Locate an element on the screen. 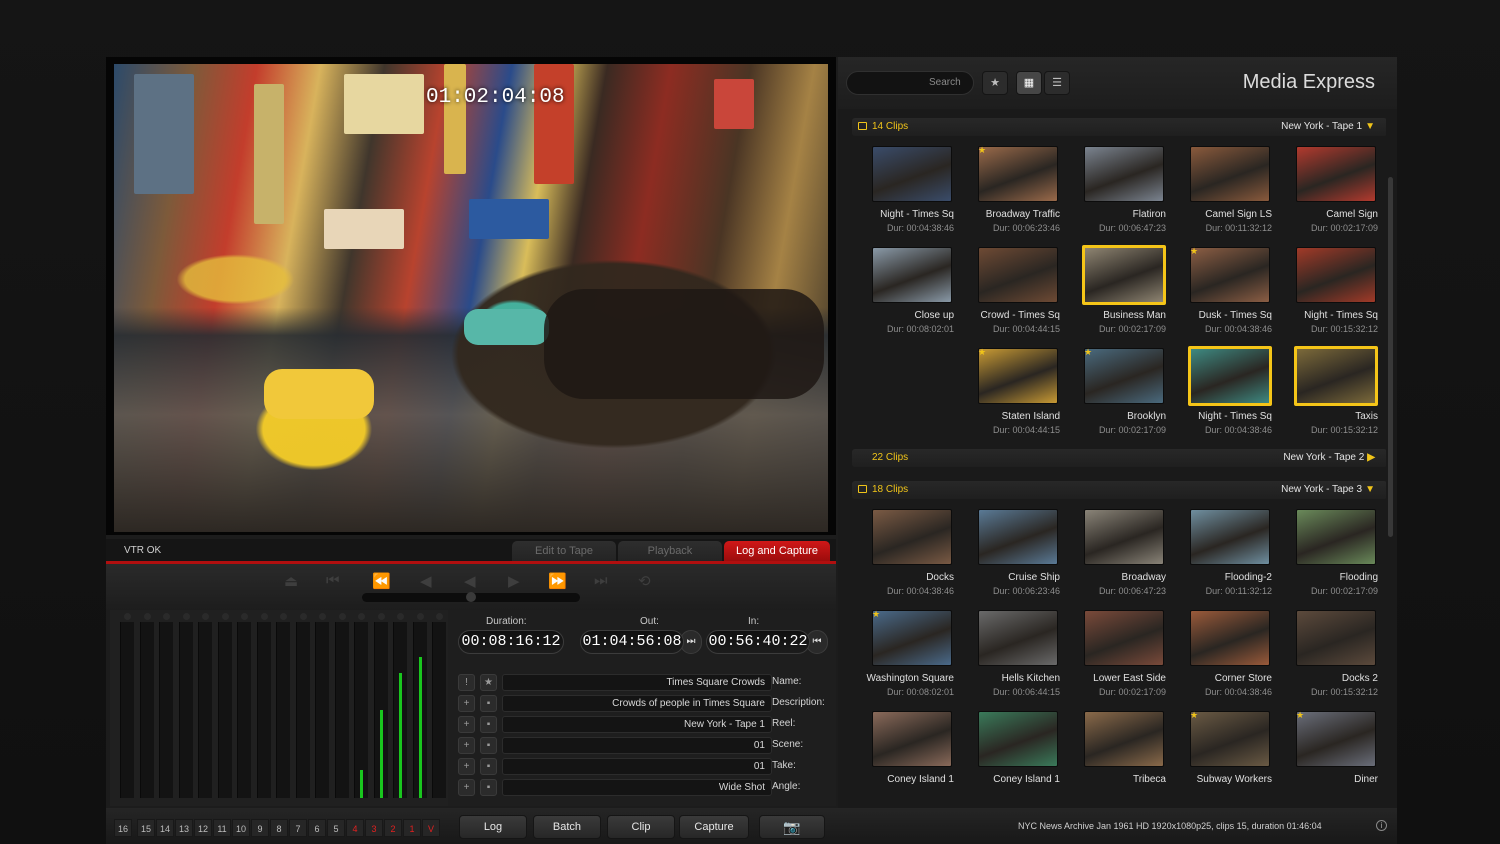 This screenshot has width=1500, height=844. audio-channel-2: 2 is located at coordinates (393, 828).